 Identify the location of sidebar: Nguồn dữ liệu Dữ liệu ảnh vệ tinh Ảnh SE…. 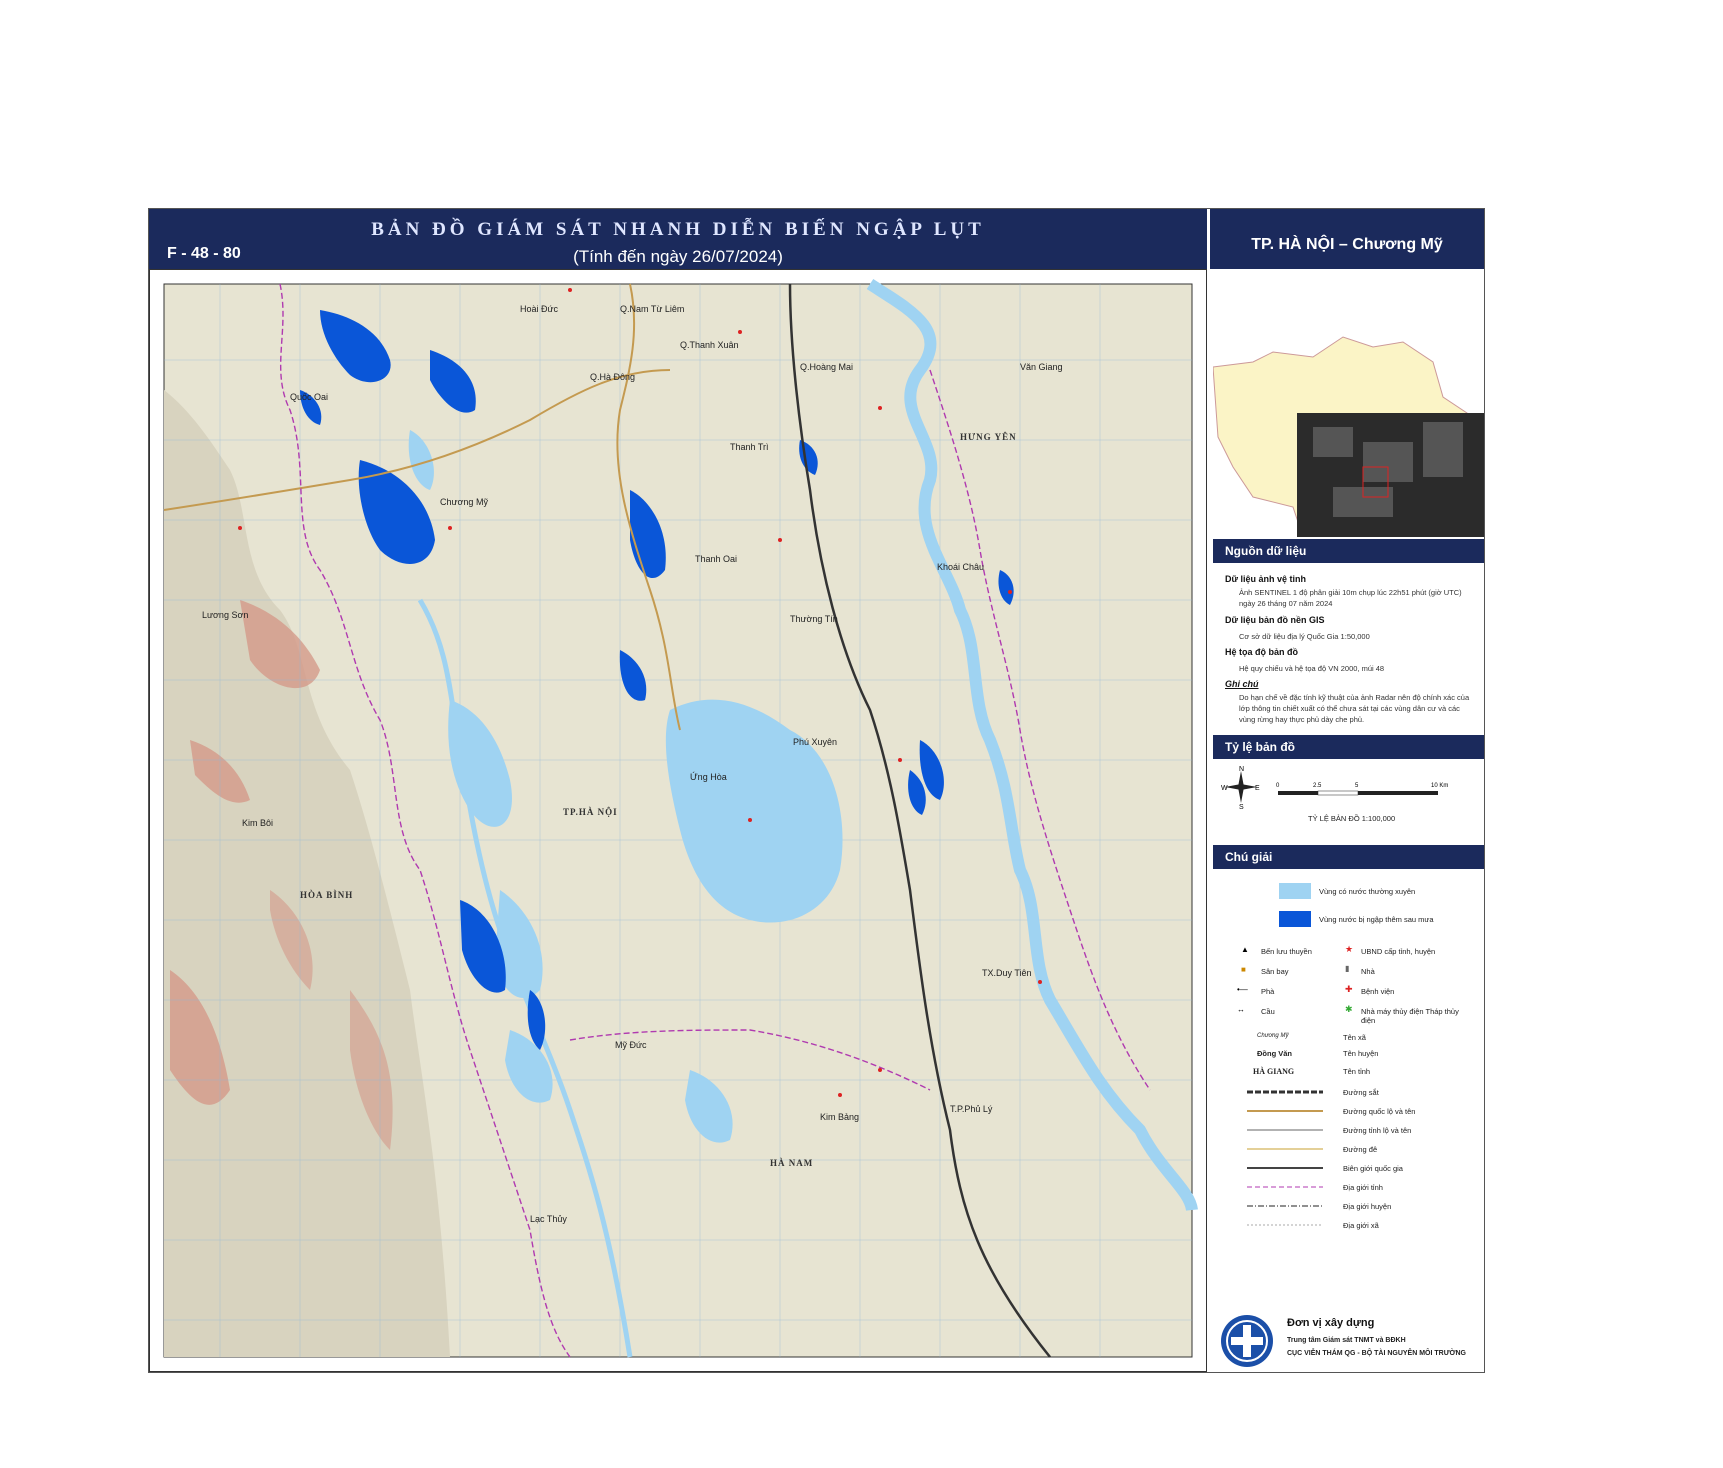
(1348, 820).